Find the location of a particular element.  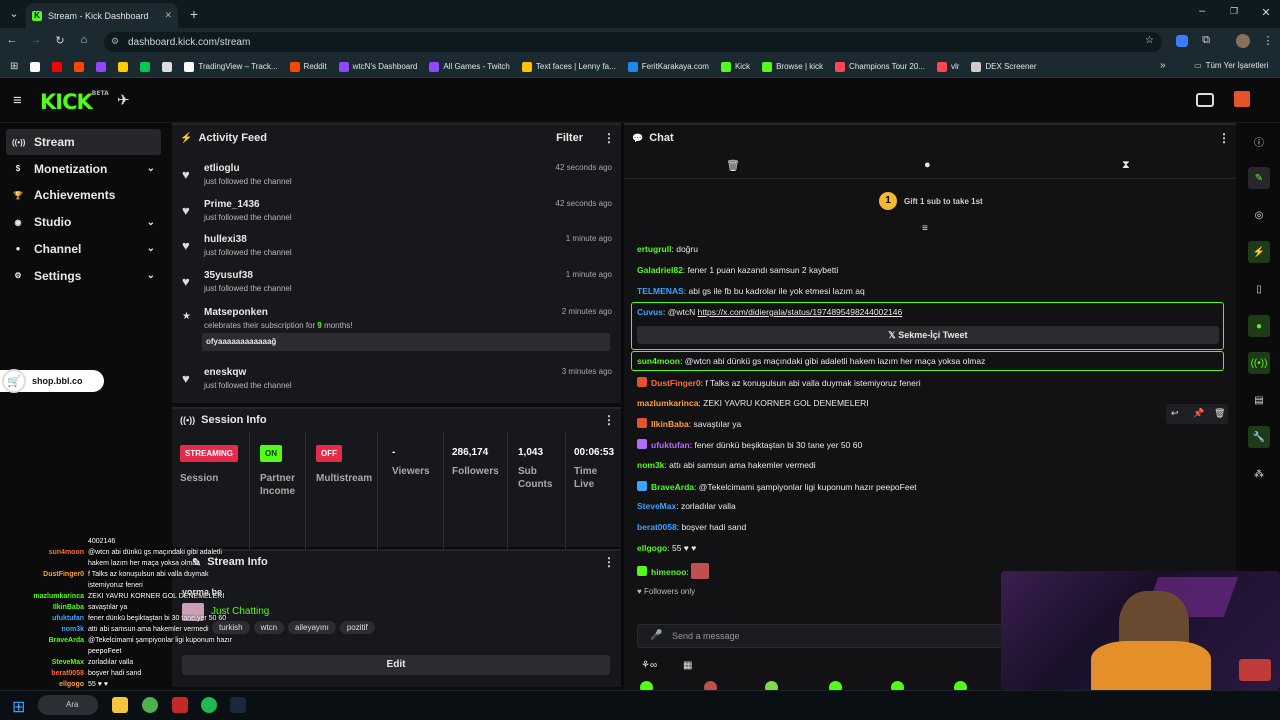

chat-mode-icon: ● is located at coordinates (927, 165).